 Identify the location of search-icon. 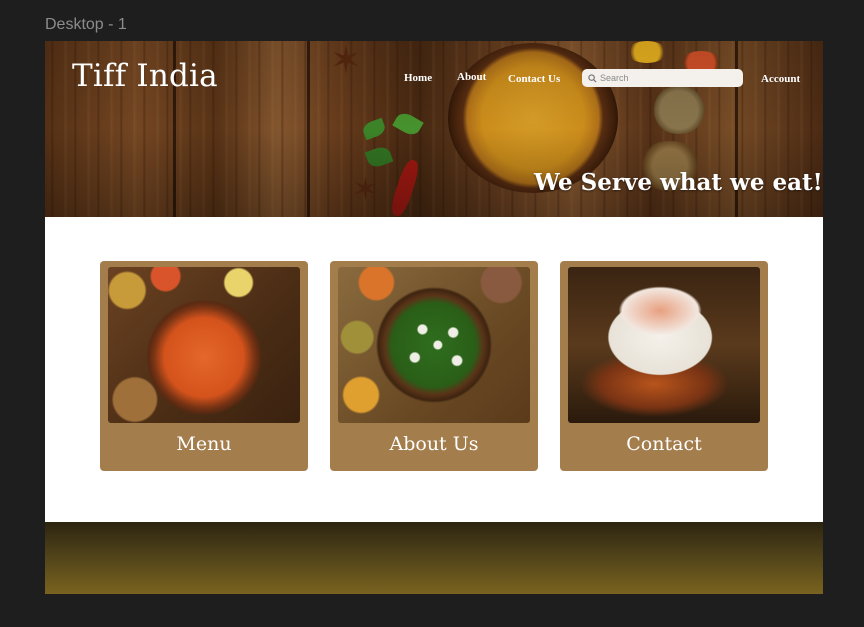
(592, 78).